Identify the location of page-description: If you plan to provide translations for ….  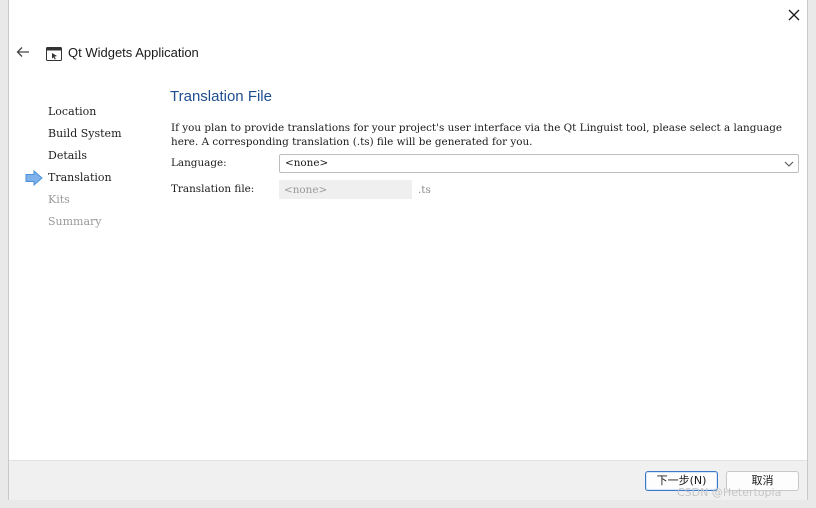
(477, 135).